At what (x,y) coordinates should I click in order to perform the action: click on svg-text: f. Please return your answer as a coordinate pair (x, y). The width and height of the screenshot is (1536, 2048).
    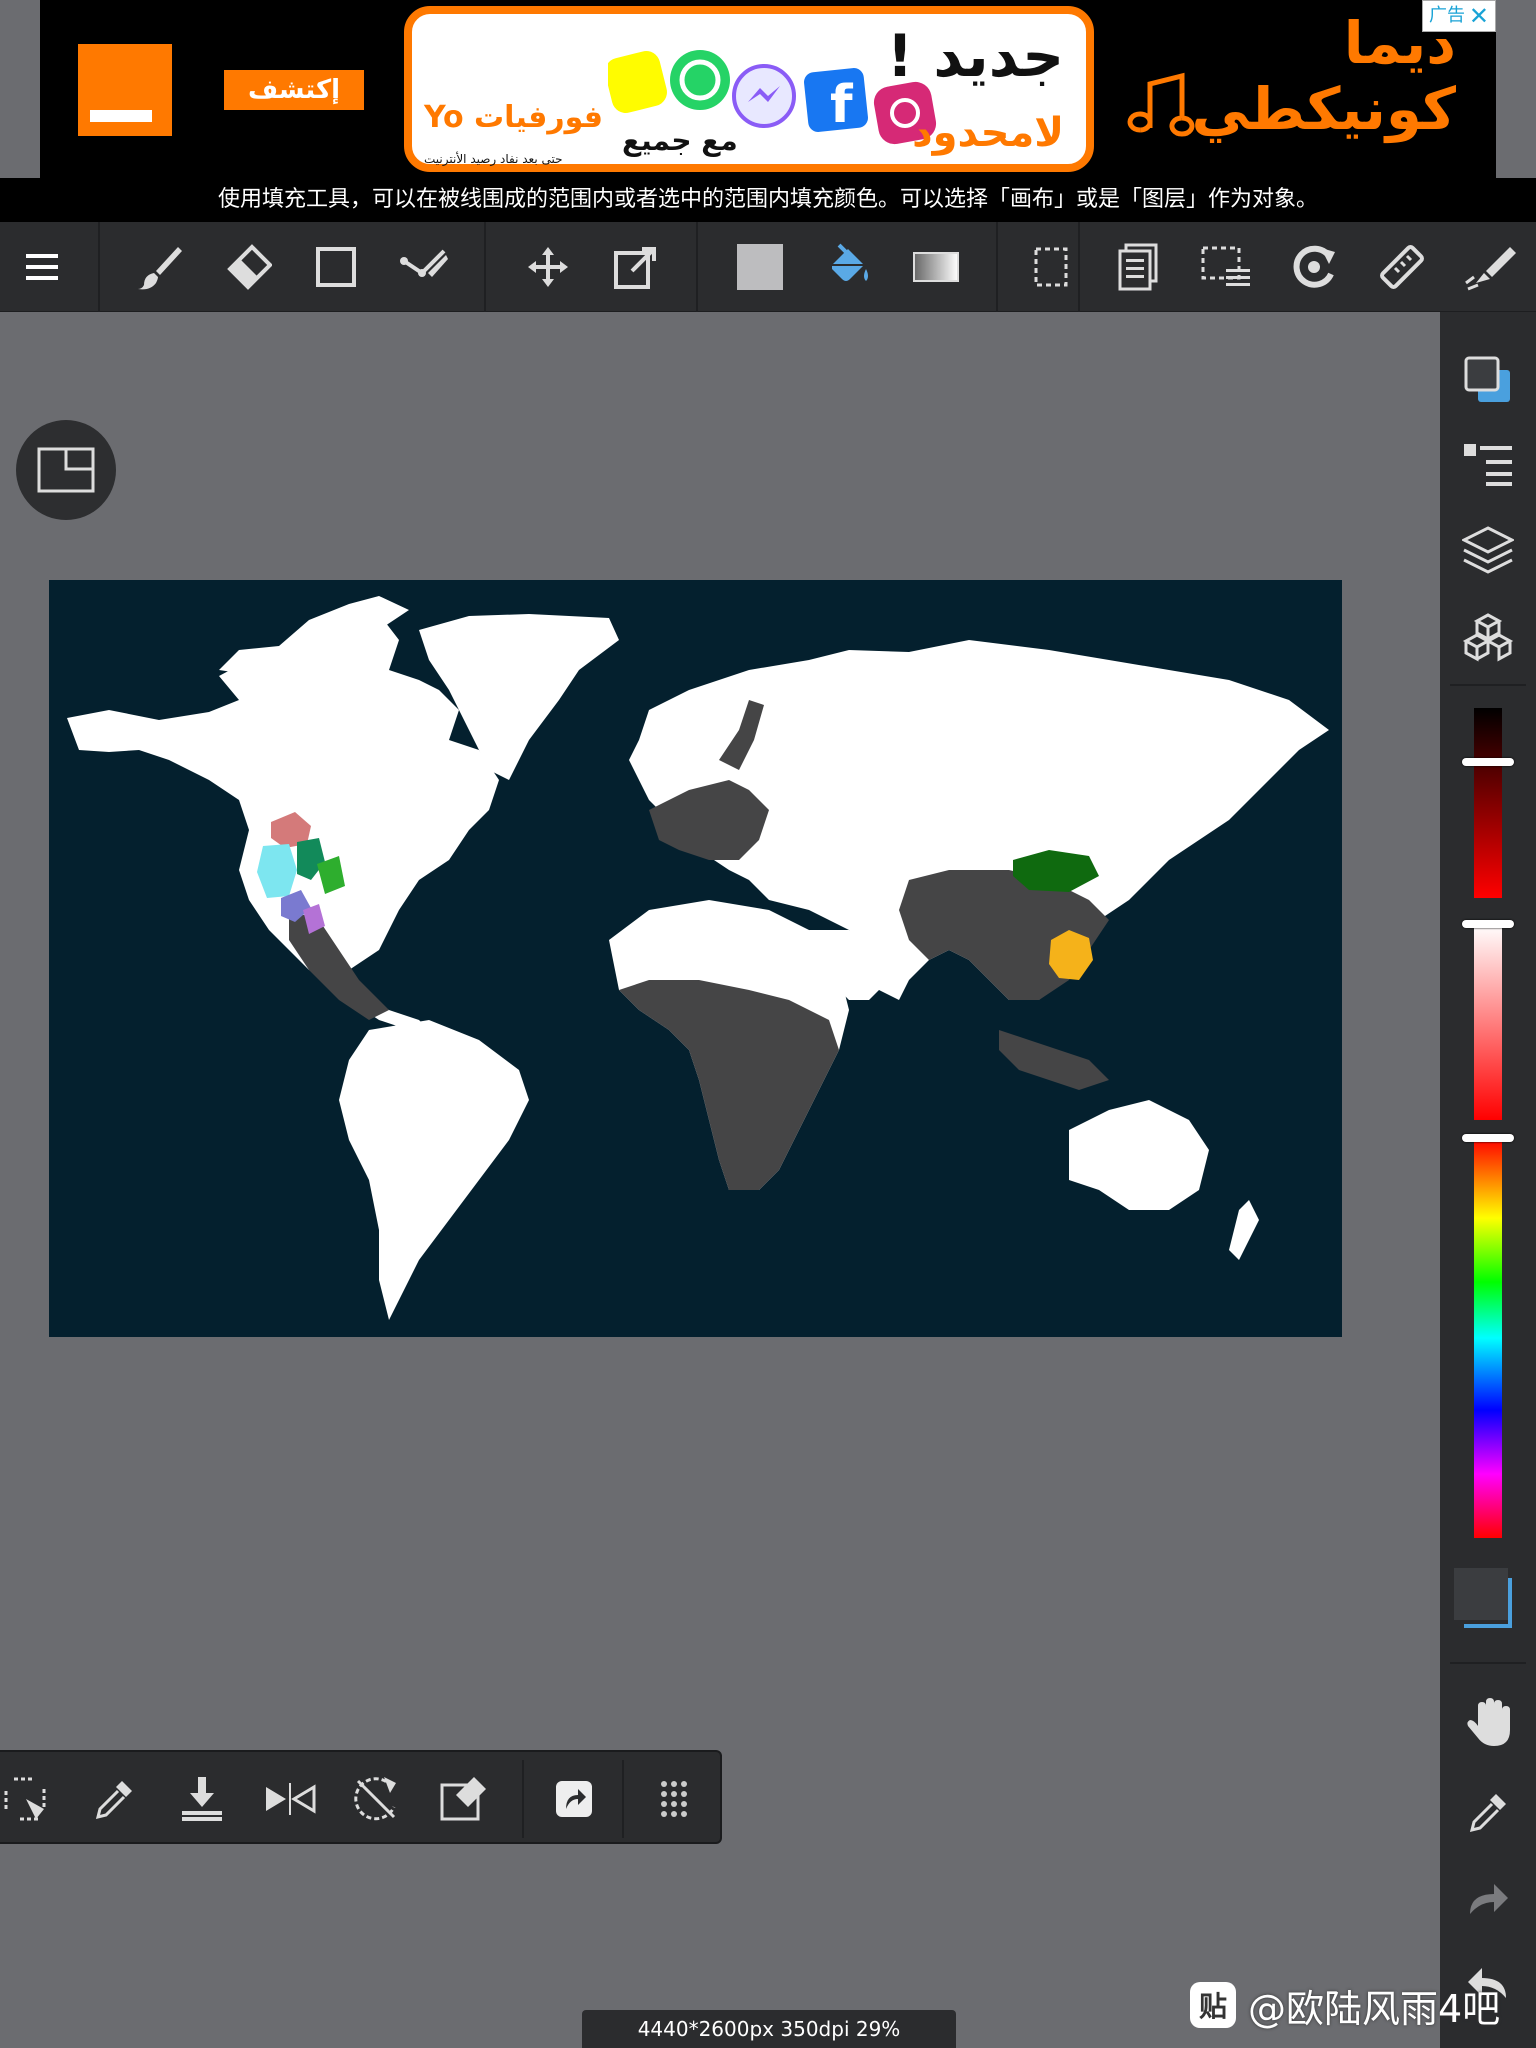
    Looking at the image, I should click on (842, 105).